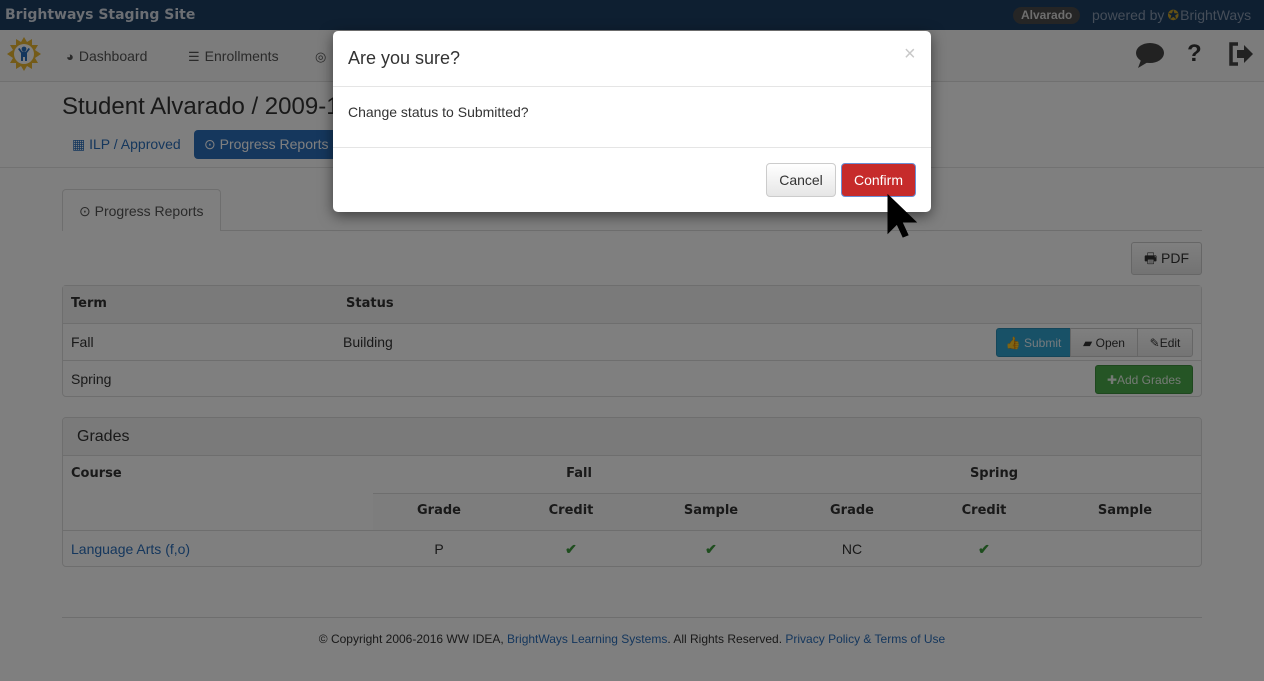  I want to click on confirm-button: Confirm, so click(878, 180).